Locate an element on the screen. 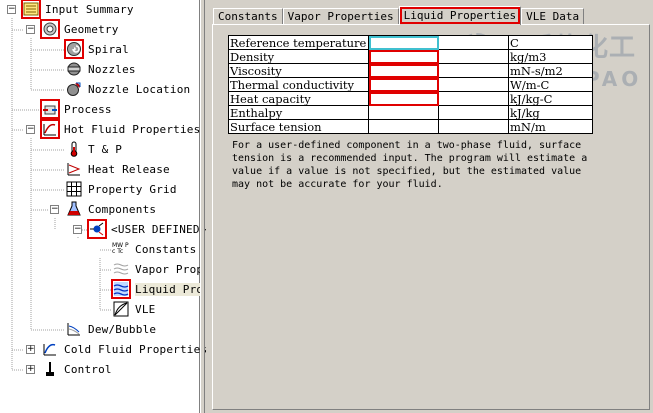  expand-toggle-control: + is located at coordinates (30, 369).